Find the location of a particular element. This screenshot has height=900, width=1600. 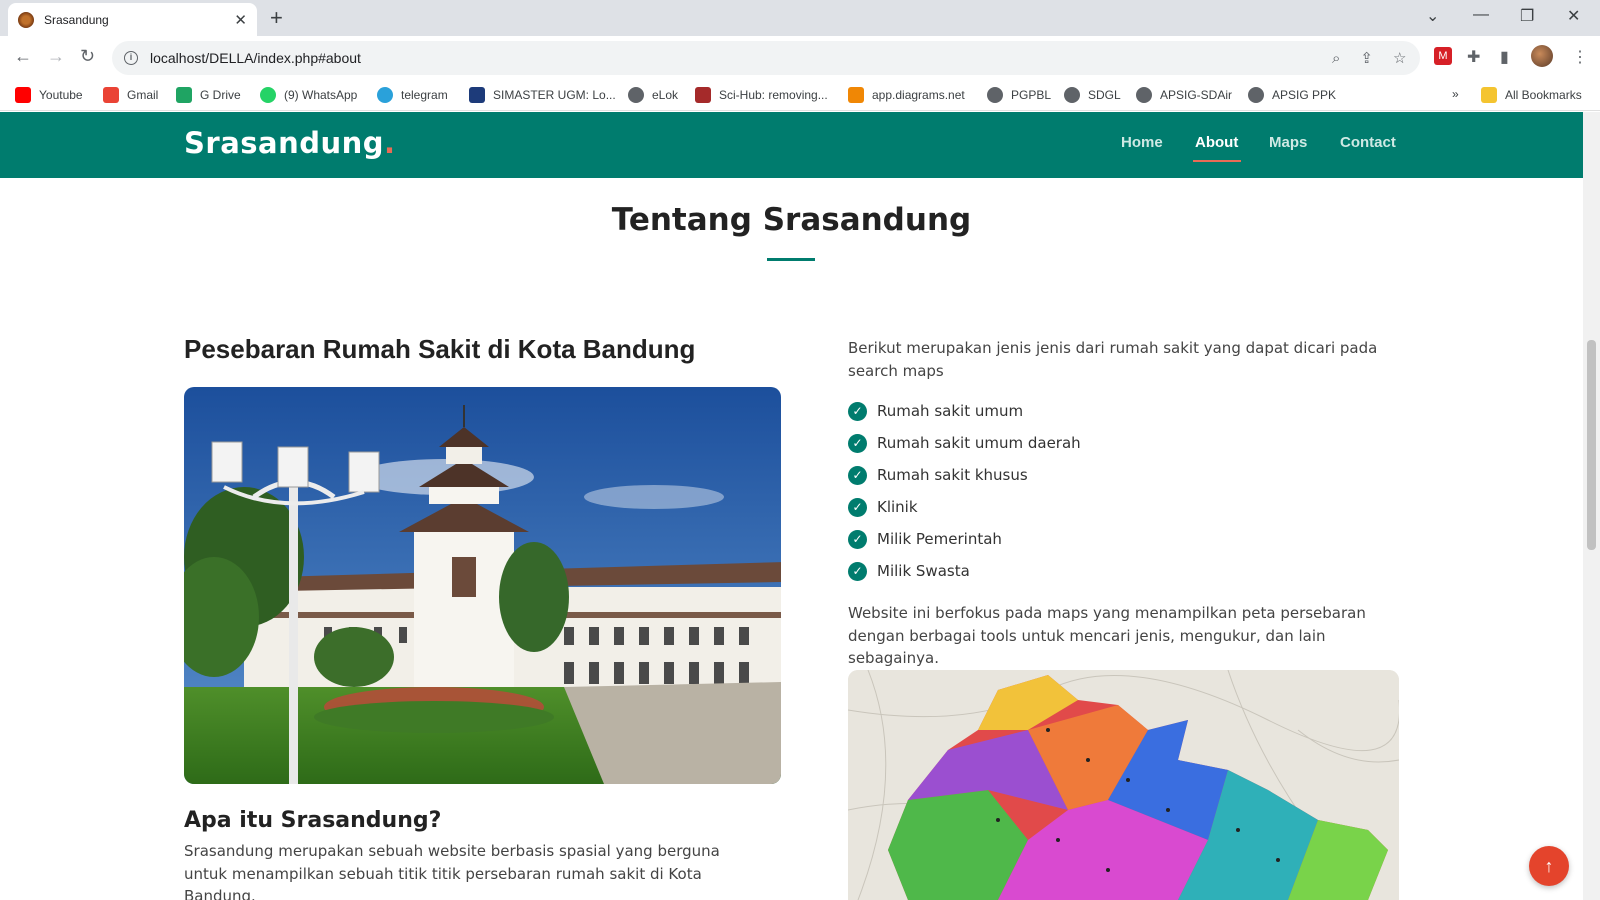

extensions-puzzle-icon: ✚ is located at coordinates (1473, 57).